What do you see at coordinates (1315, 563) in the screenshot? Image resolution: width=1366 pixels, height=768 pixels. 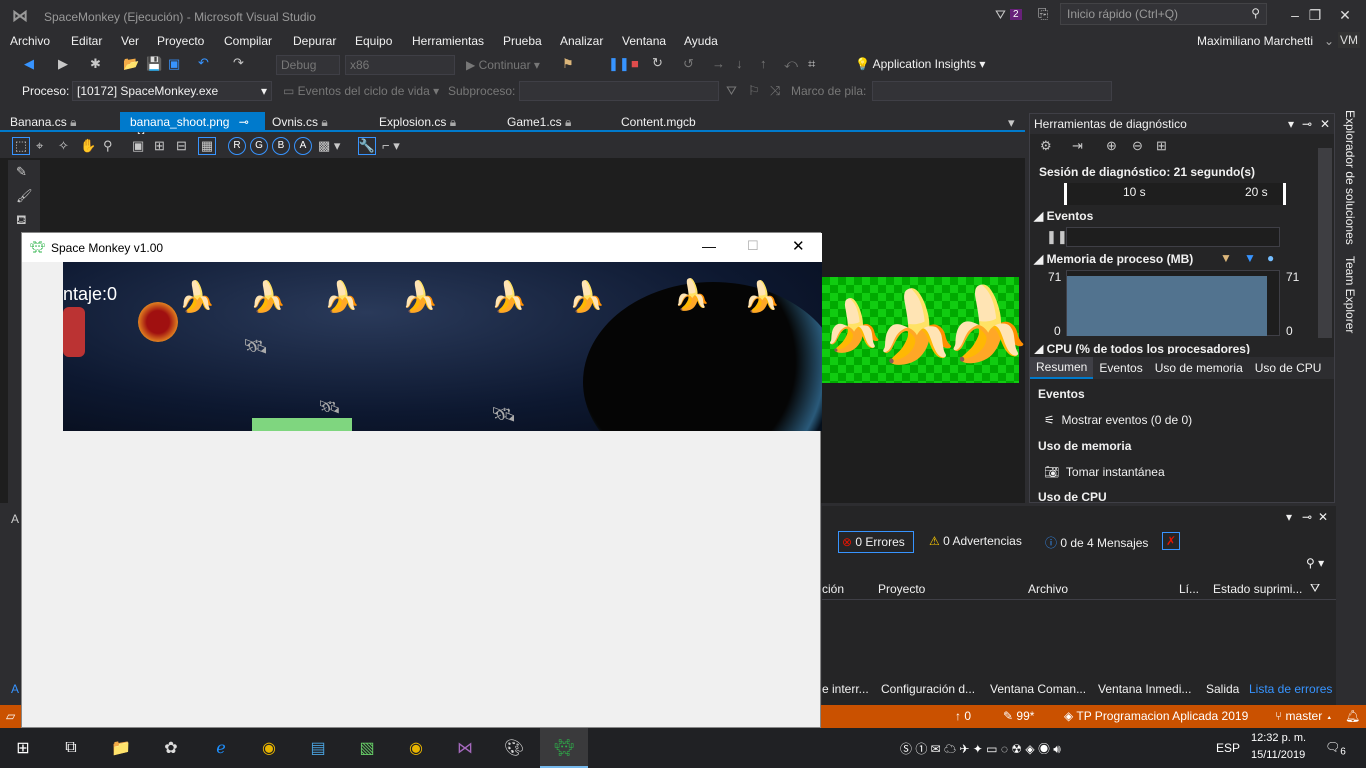 I see `search-icon: ⚲ ▾` at bounding box center [1315, 563].